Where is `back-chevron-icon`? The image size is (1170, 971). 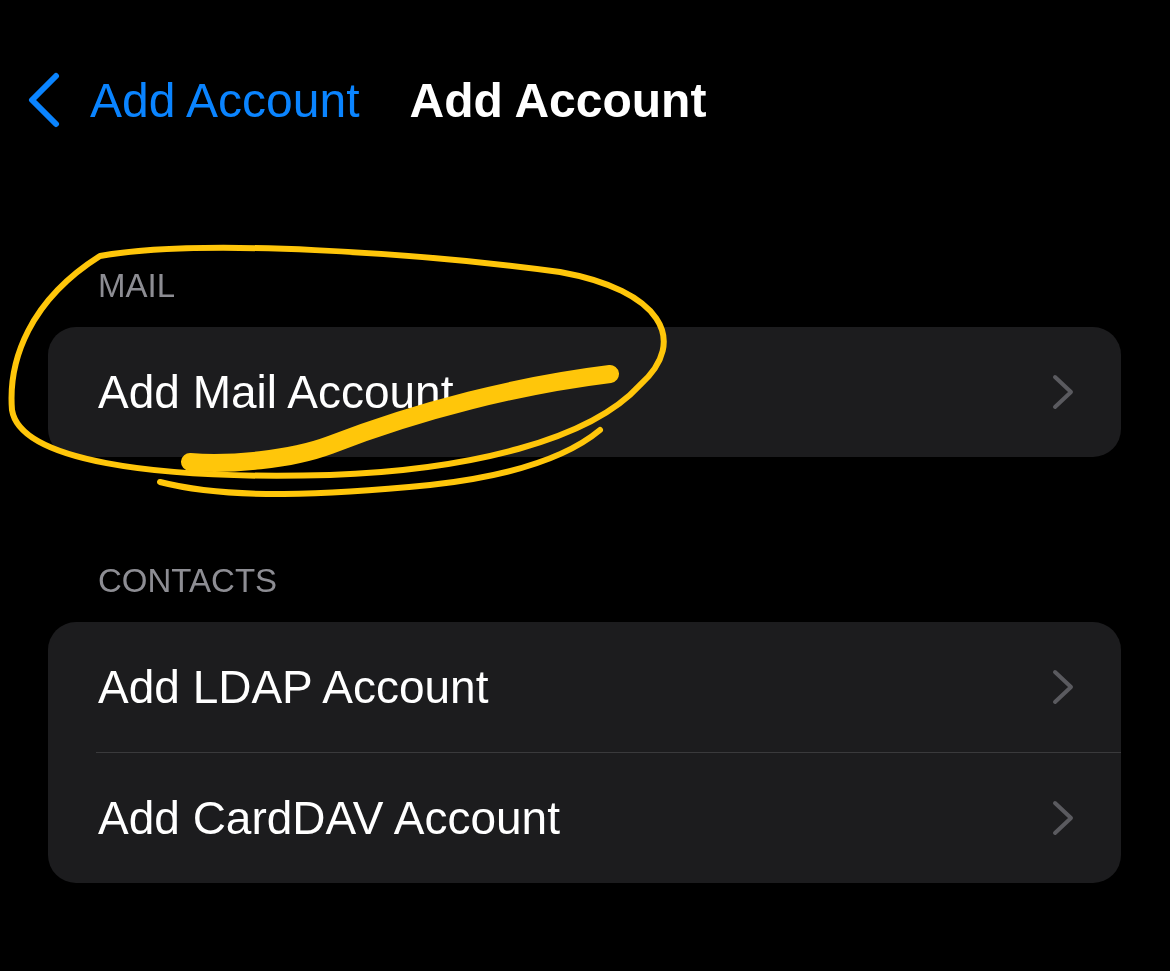
back-chevron-icon is located at coordinates (43, 100).